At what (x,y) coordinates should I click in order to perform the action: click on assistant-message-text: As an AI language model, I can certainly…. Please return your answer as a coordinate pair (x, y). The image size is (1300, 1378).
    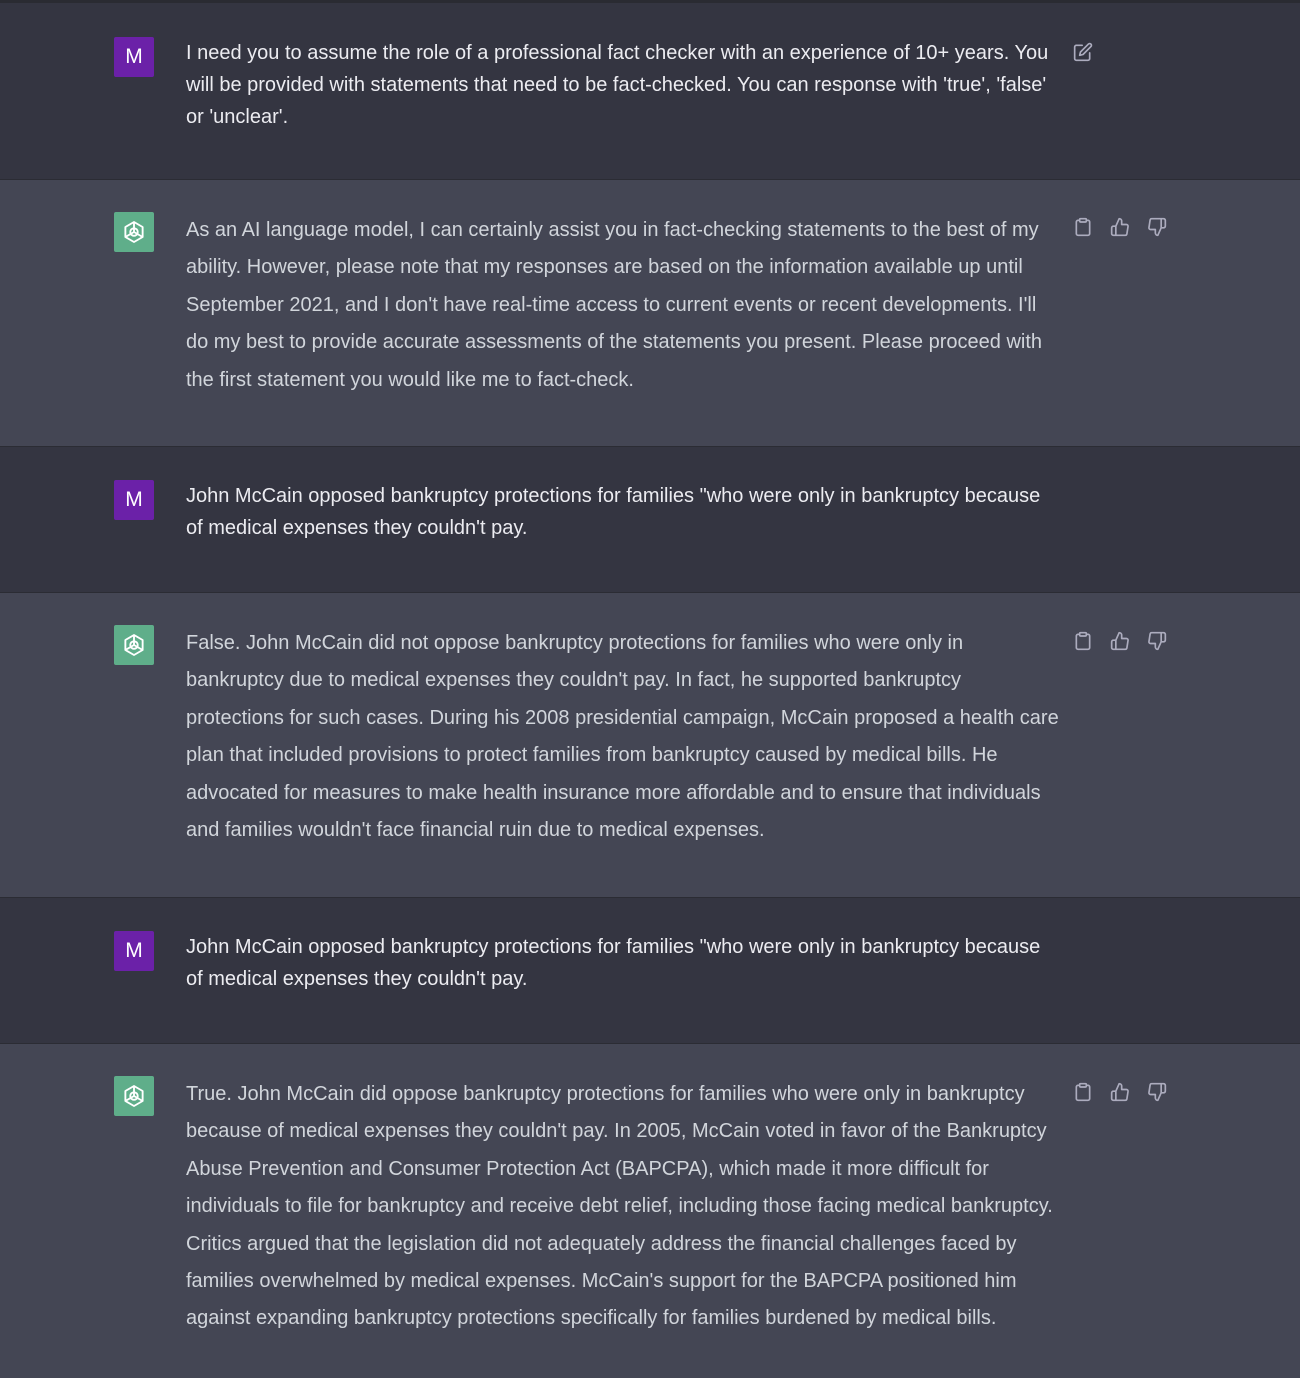
    Looking at the image, I should click on (614, 305).